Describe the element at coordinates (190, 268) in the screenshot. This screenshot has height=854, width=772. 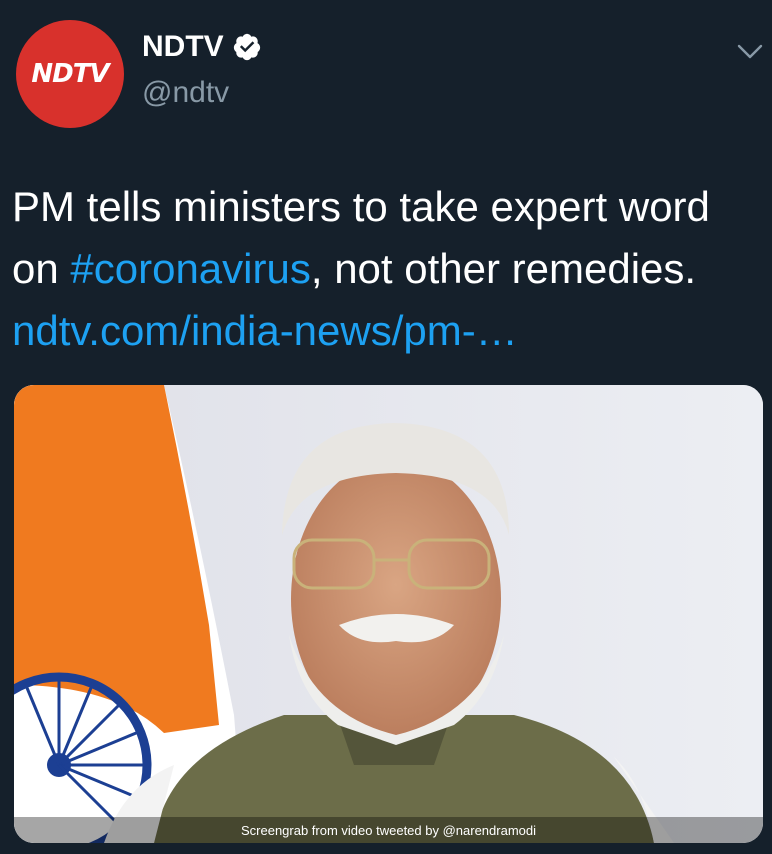
I see `hashtag-link: #coronavirus` at that location.